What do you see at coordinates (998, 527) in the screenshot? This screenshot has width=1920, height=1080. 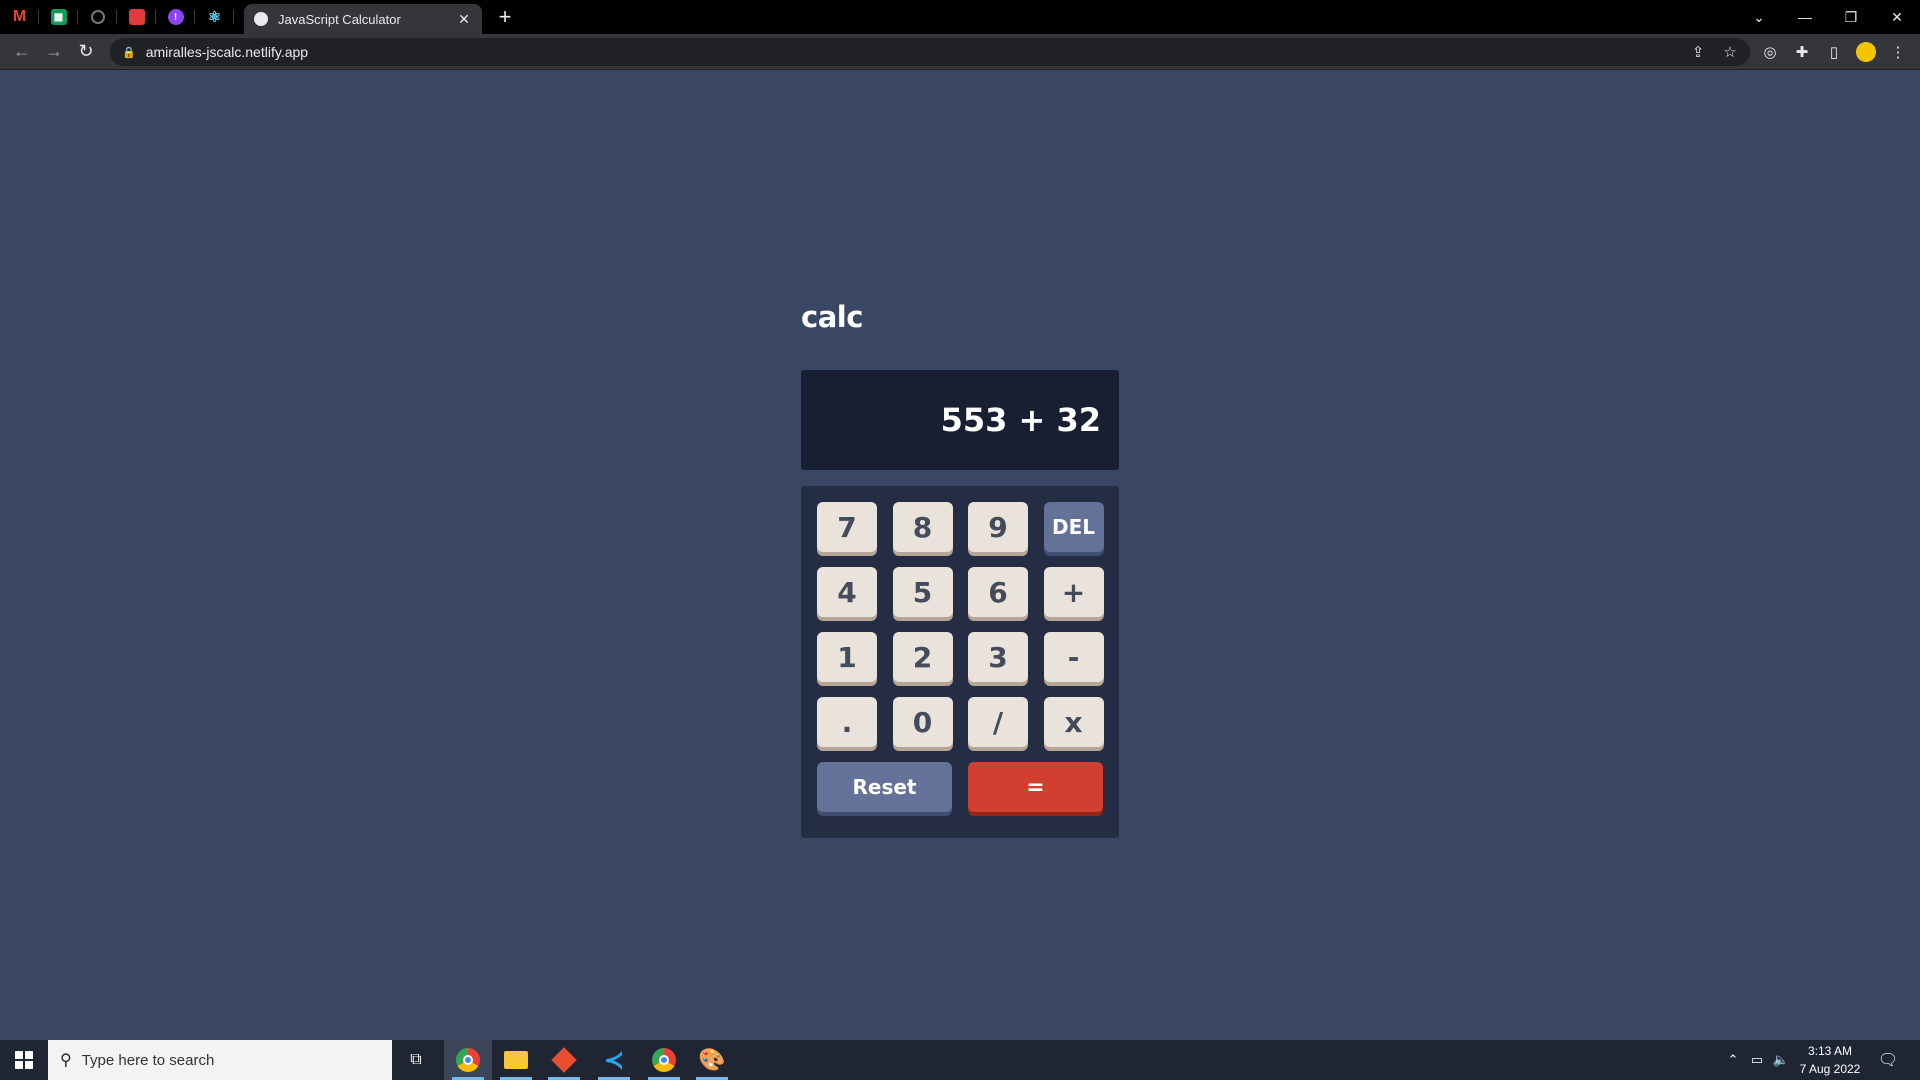 I see `key-9: 9` at bounding box center [998, 527].